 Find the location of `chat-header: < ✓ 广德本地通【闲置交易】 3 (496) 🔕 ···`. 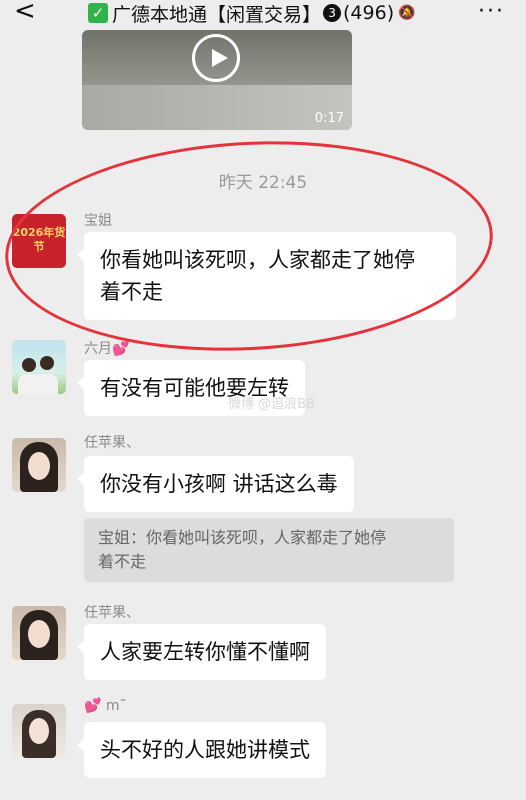

chat-header: < ✓ 广德本地通【闲置交易】 3 (496) 🔕 ··· is located at coordinates (263, 15).